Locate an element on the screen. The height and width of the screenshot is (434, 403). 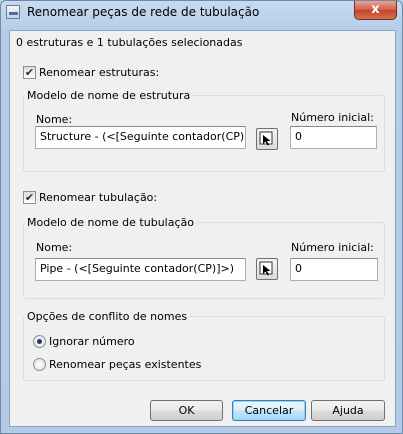
pipe-name-input: Pipe - (<[Seguinte contador(CP)]>) is located at coordinates (140, 269).